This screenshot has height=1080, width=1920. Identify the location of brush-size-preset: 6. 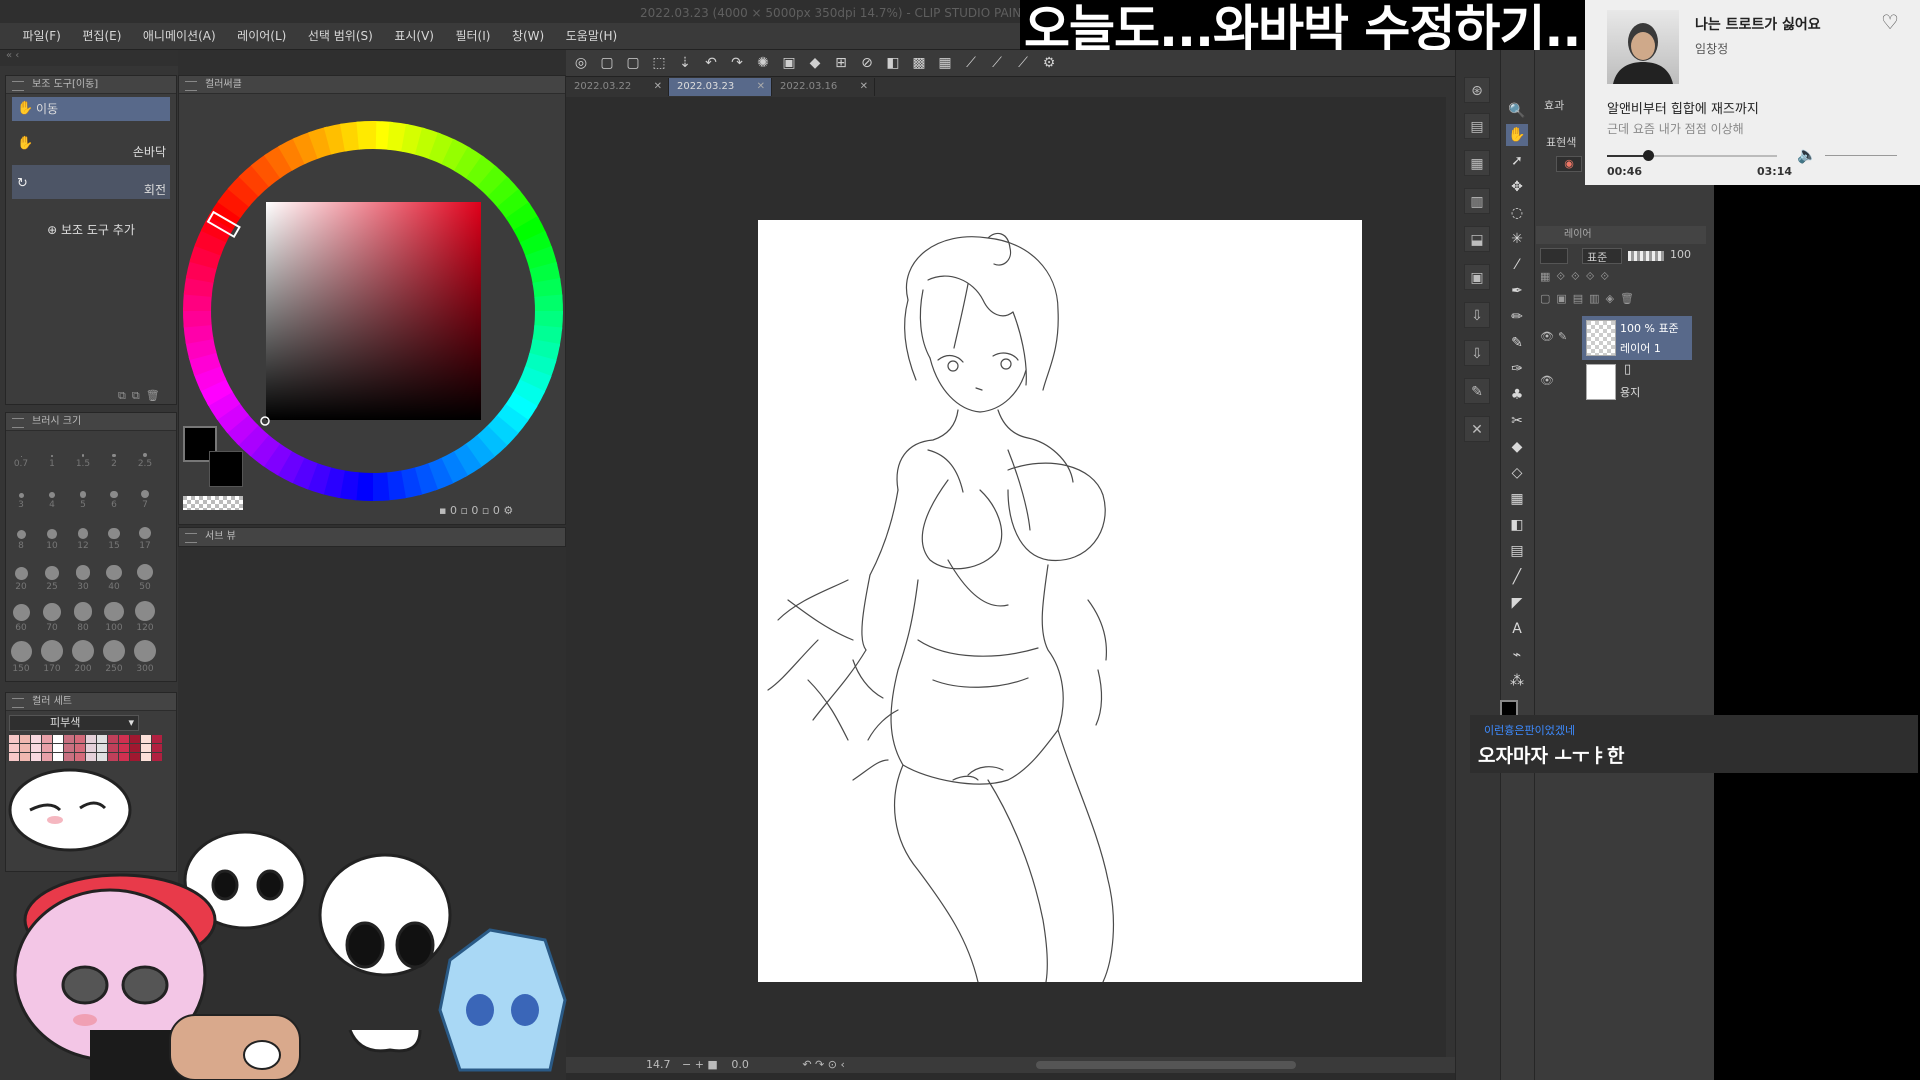
(114, 493).